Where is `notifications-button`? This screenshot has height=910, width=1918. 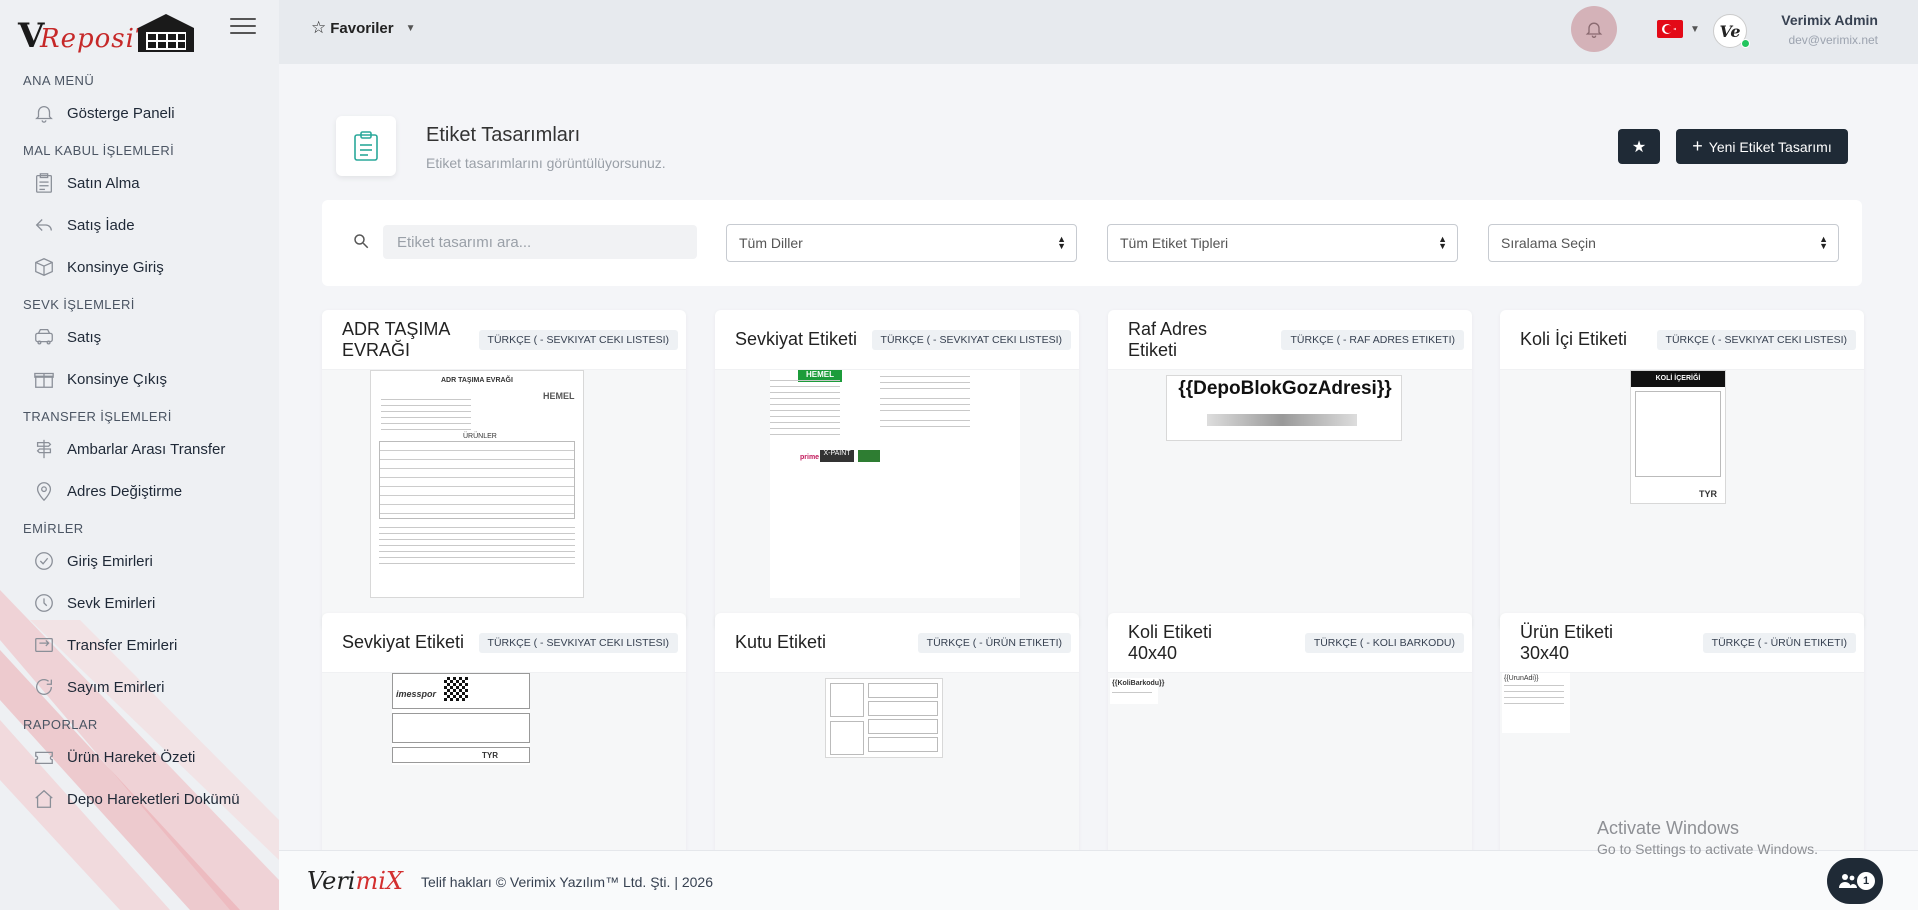
notifications-button is located at coordinates (1594, 29).